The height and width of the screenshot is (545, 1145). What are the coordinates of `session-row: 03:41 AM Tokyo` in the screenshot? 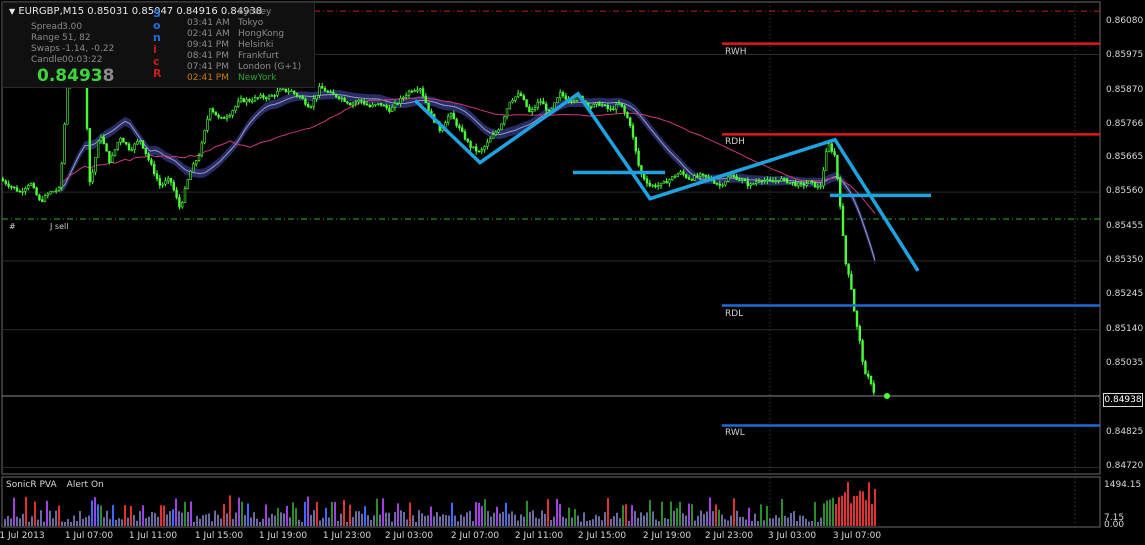 It's located at (225, 23).